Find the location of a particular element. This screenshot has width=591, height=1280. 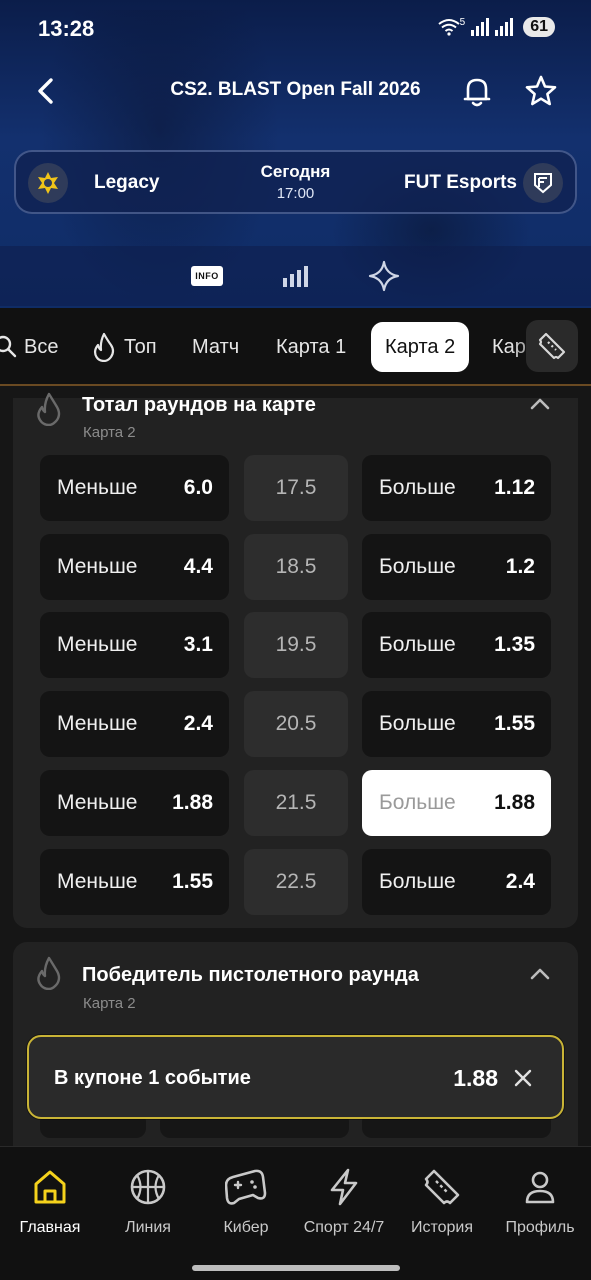

odds-under-cell: Меньше 1.88 is located at coordinates (134, 803).